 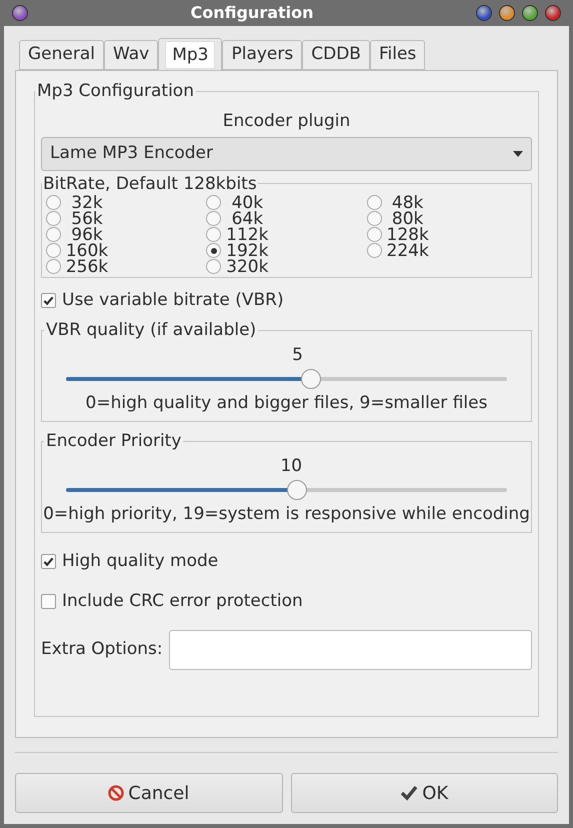 I want to click on maximize-icon, so click(x=530, y=13).